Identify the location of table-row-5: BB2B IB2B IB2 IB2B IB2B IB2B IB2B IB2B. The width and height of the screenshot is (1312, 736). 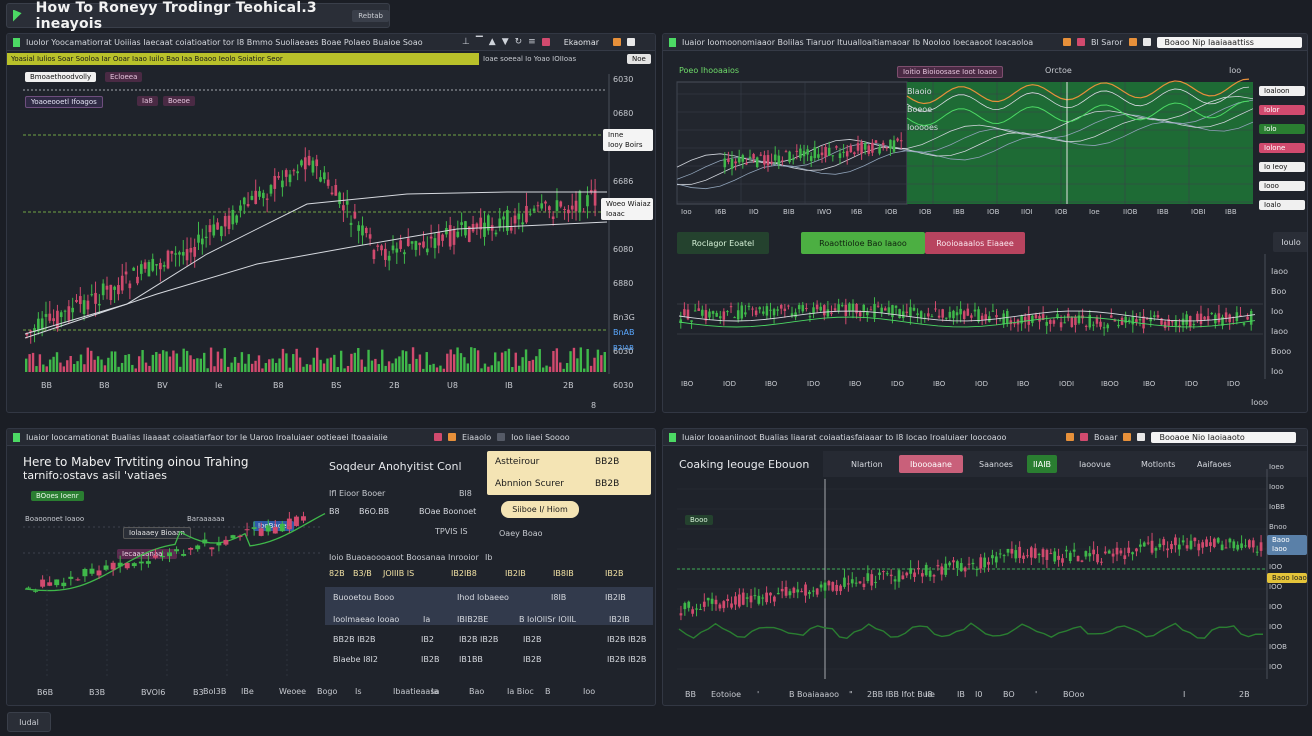
(493, 639).